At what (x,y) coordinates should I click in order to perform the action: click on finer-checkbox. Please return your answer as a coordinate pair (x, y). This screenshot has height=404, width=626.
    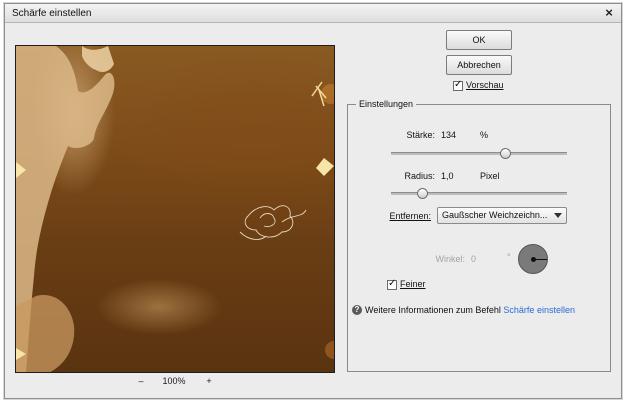
    Looking at the image, I should click on (392, 284).